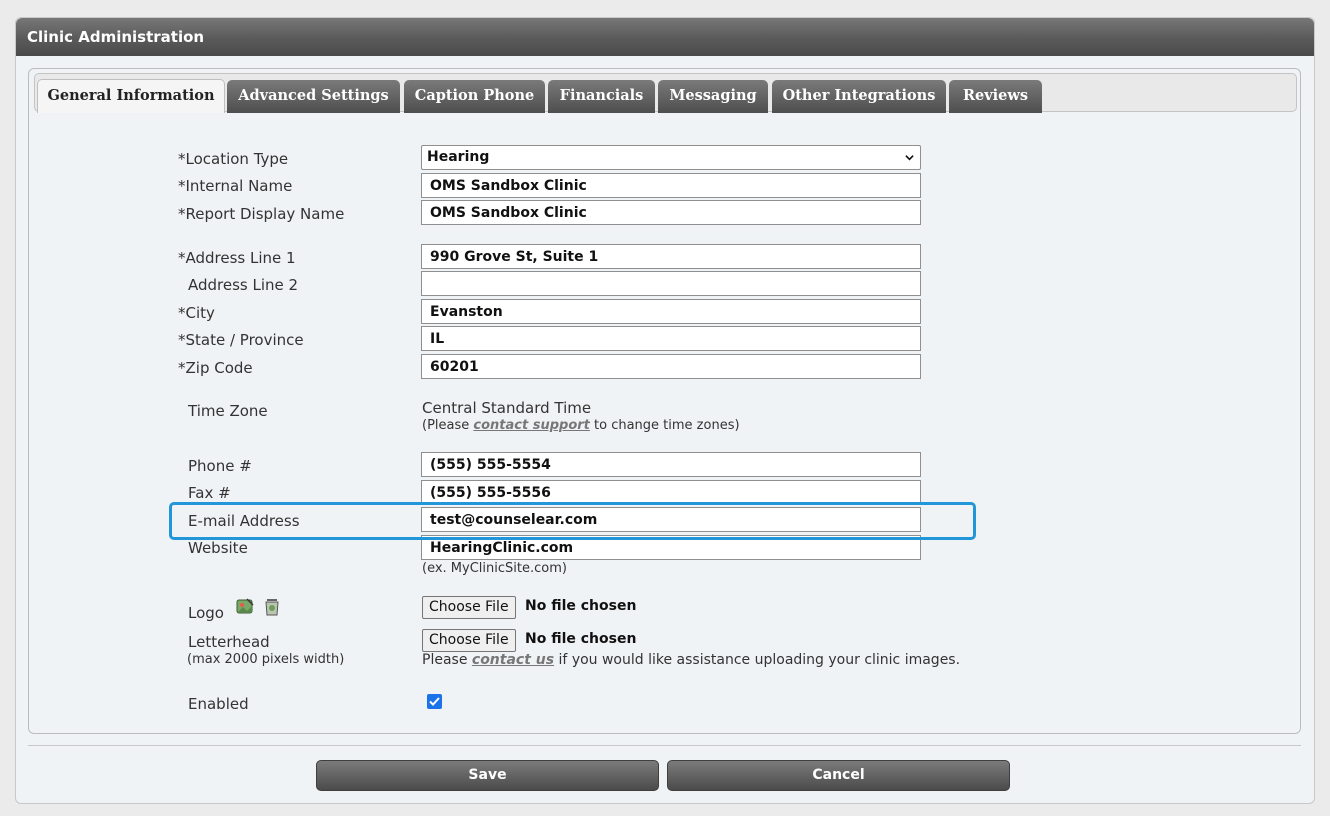 The width and height of the screenshot is (1330, 816). Describe the element at coordinates (909, 158) in the screenshot. I see `chevron-down-icon` at that location.